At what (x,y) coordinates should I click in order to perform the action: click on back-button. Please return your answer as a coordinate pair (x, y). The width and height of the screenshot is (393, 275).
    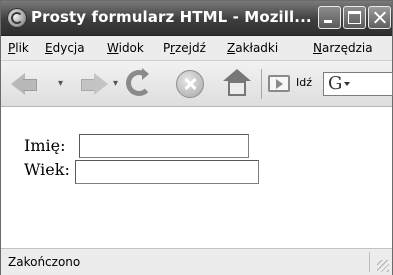
    Looking at the image, I should click on (30, 85).